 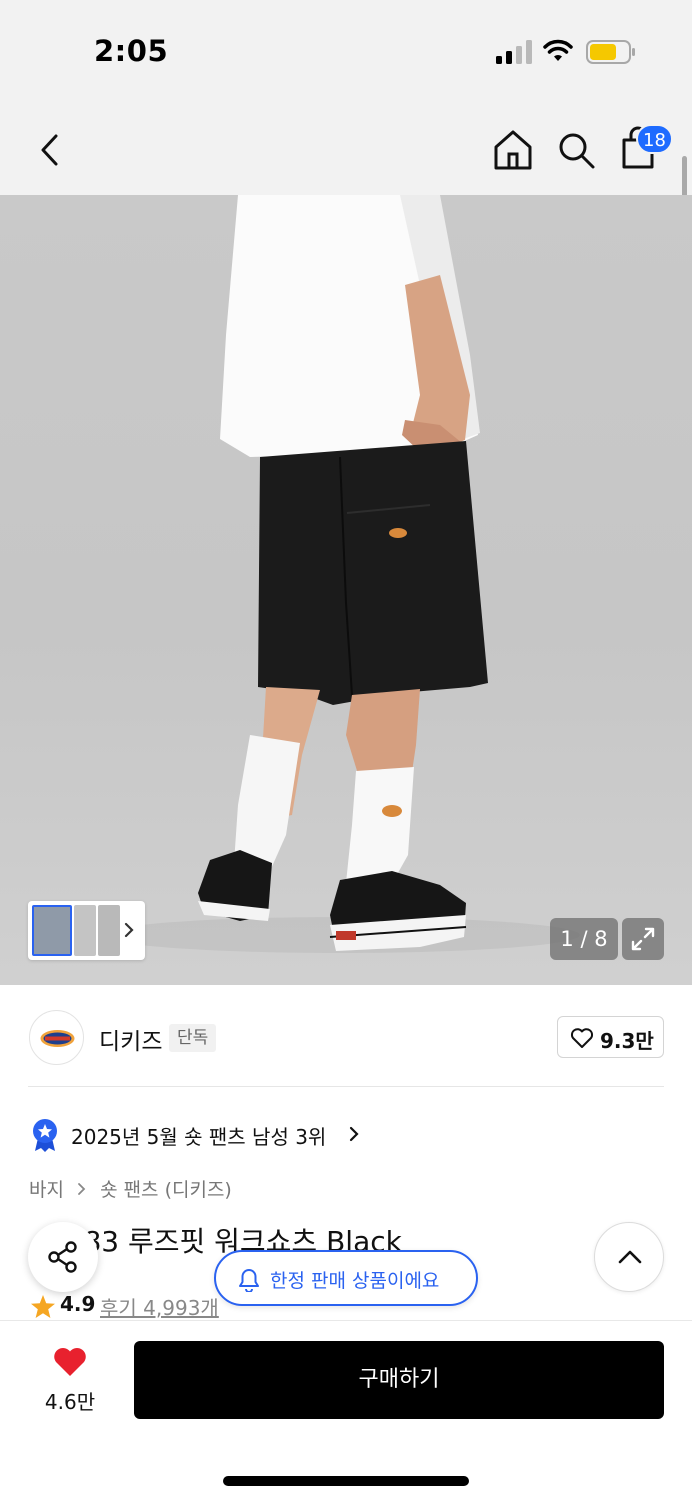 I want to click on heart-filled-icon, so click(x=70, y=1362).